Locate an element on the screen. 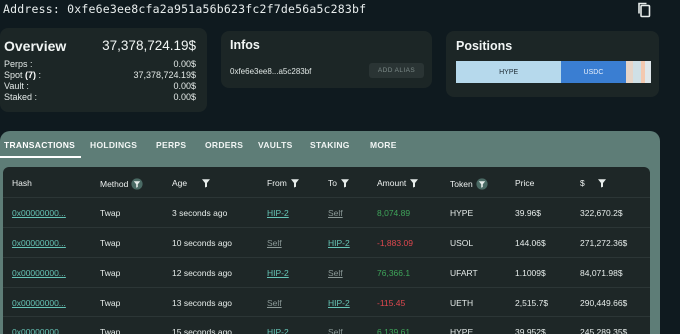 This screenshot has height=334, width=680. header-age: Age is located at coordinates (191, 183).